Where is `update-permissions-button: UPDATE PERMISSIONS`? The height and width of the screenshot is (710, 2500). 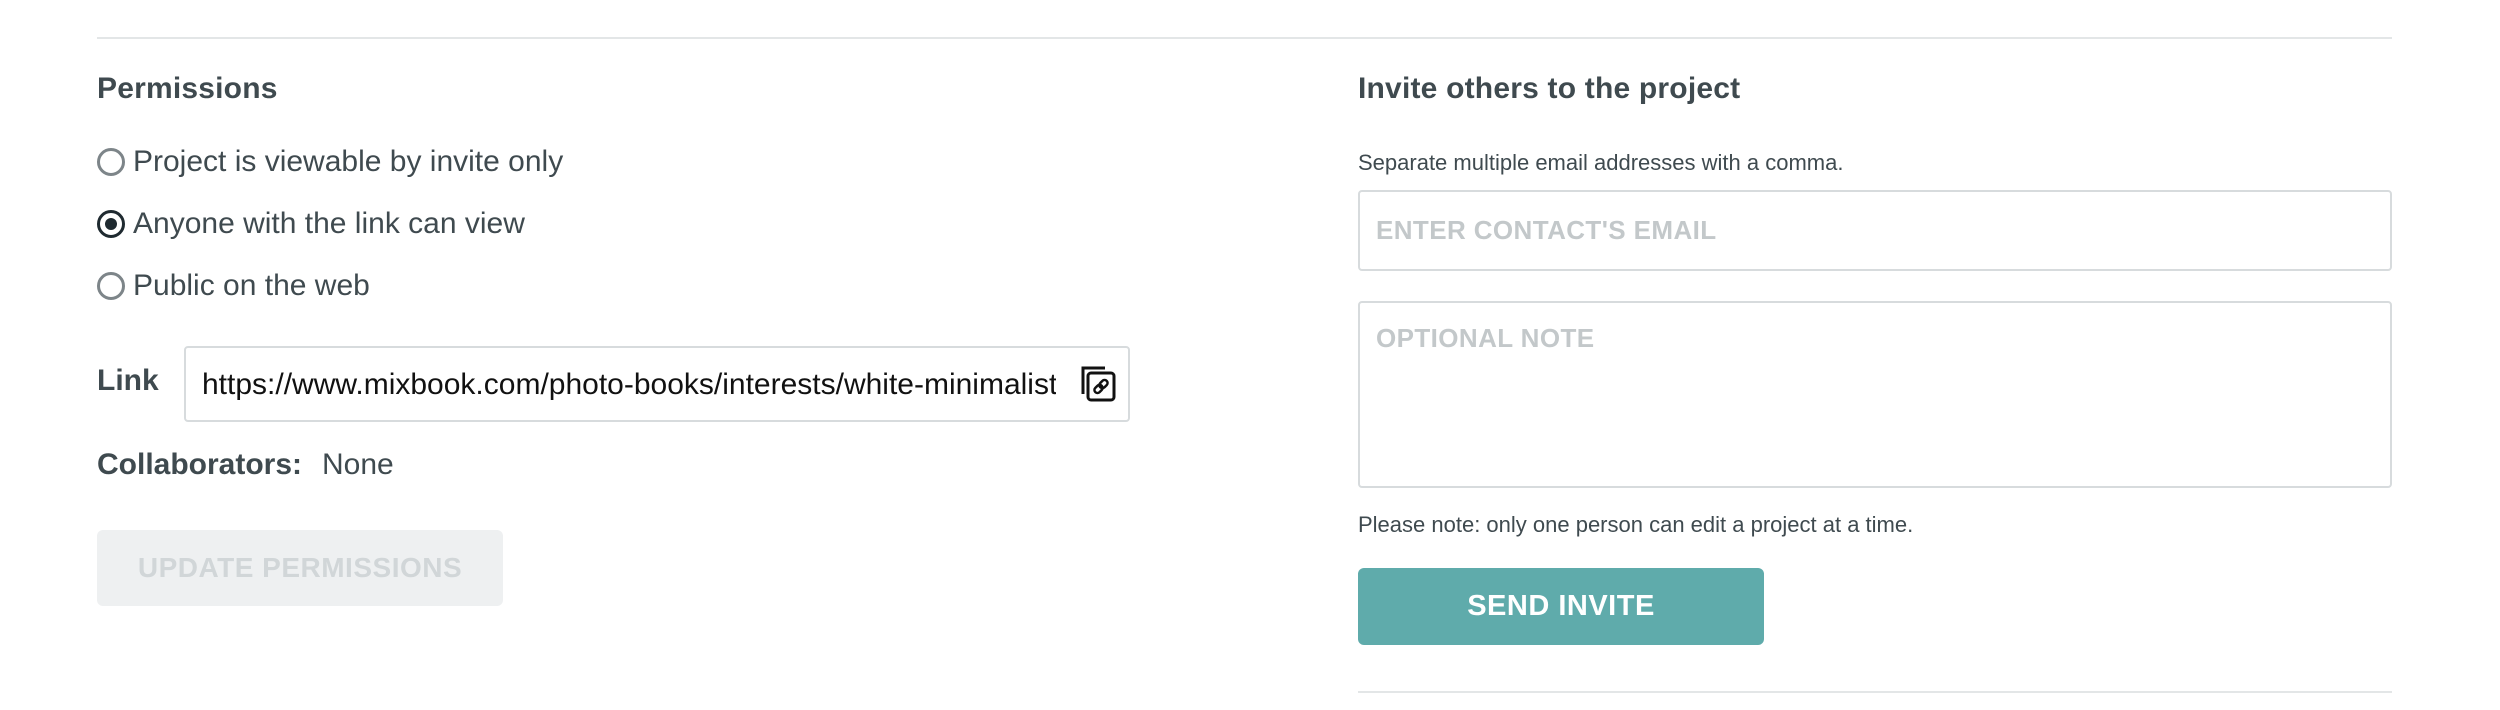 update-permissions-button: UPDATE PERMISSIONS is located at coordinates (300, 568).